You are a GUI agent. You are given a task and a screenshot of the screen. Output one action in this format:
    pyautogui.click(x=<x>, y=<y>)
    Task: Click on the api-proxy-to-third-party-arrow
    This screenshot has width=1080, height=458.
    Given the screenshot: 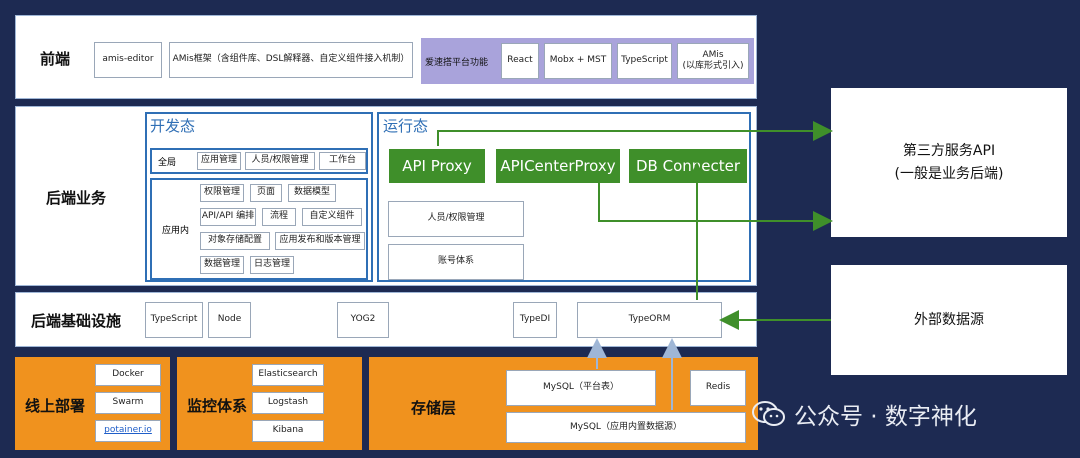 What is the action you would take?
    pyautogui.click(x=635, y=133)
    